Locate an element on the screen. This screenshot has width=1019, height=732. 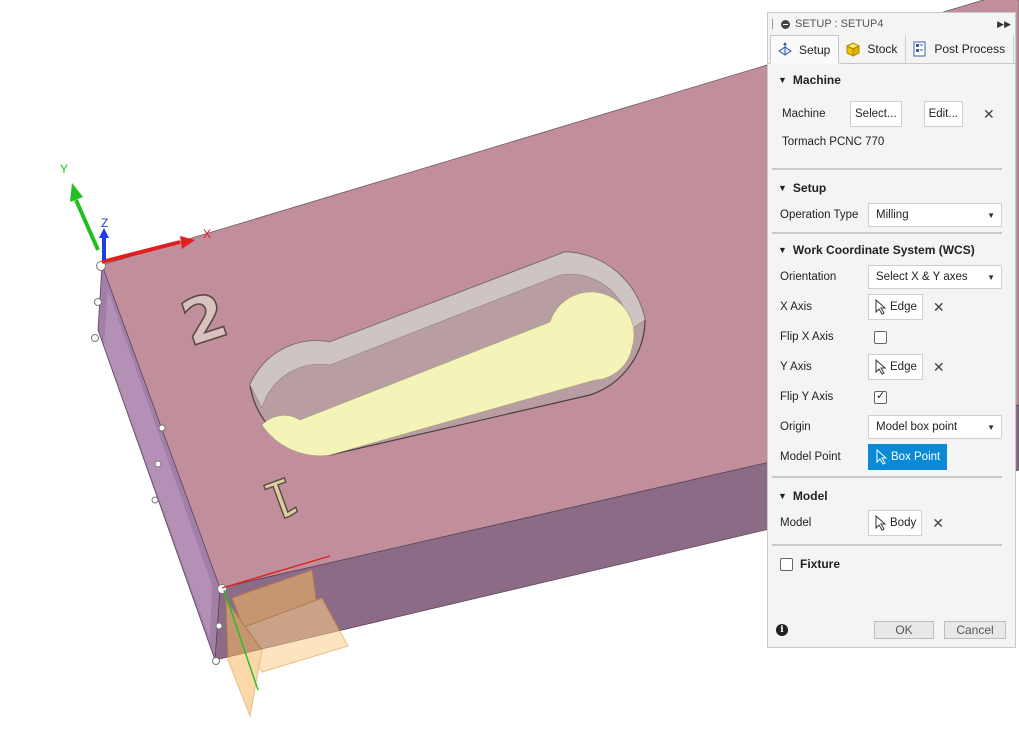
post-process-icon is located at coordinates (919, 49).